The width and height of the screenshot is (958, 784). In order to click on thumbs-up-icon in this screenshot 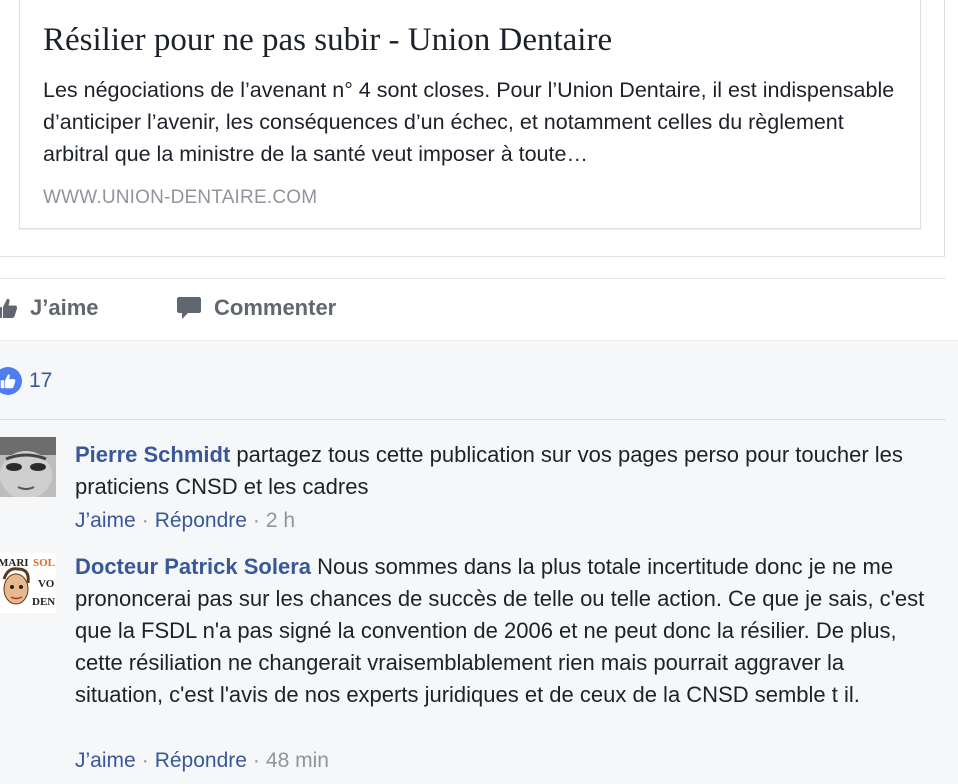, I will do `click(9, 308)`.